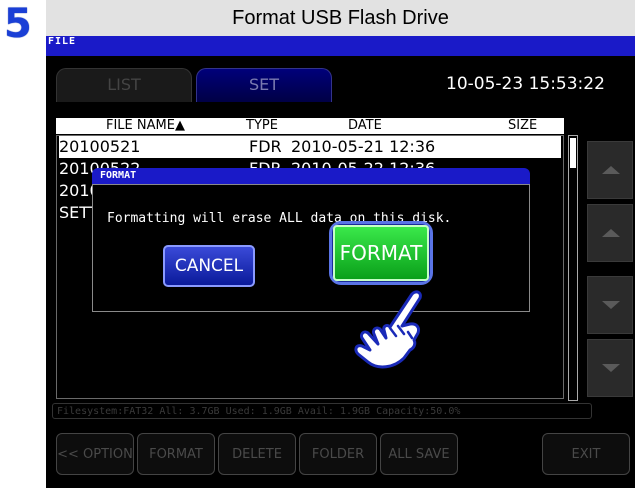  What do you see at coordinates (311, 176) in the screenshot?
I see `dialog-title: FORMAT` at bounding box center [311, 176].